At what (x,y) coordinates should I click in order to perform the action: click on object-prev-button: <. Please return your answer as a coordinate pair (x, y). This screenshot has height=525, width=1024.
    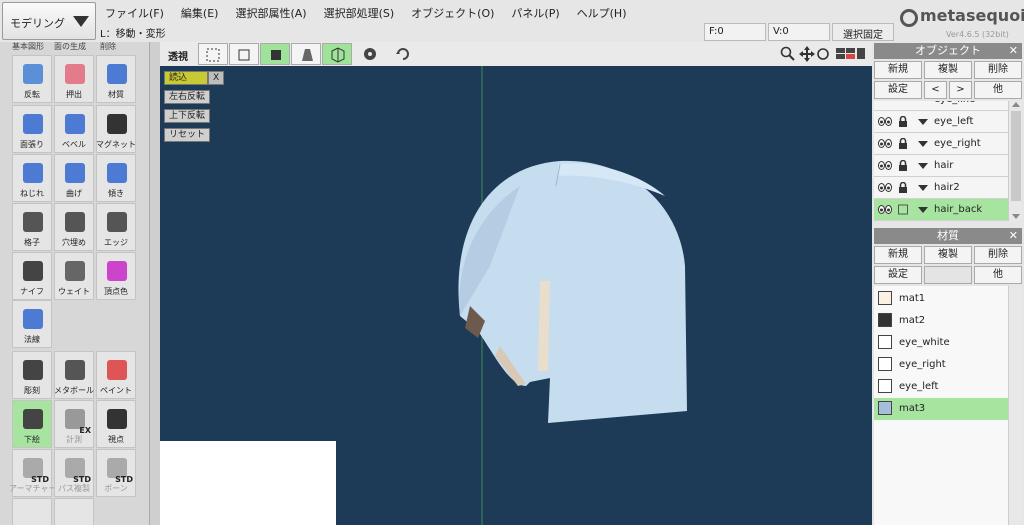
    Looking at the image, I should click on (935, 90).